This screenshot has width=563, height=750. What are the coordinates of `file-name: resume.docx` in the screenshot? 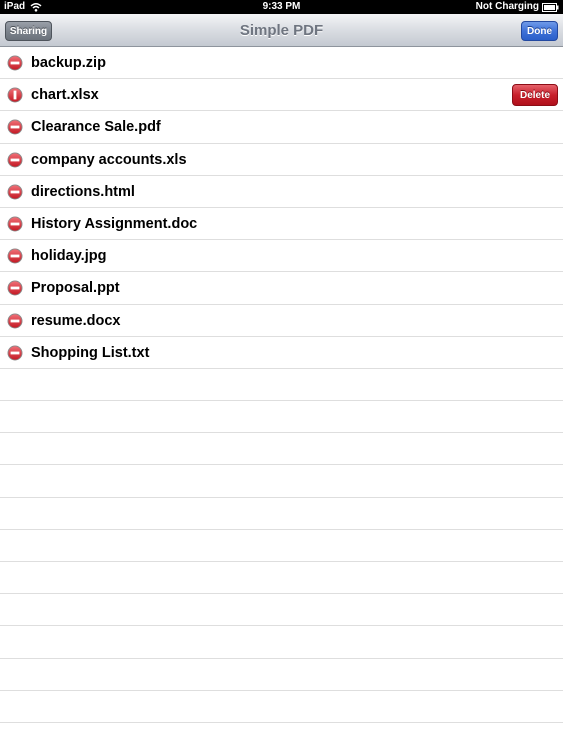 It's located at (76, 320).